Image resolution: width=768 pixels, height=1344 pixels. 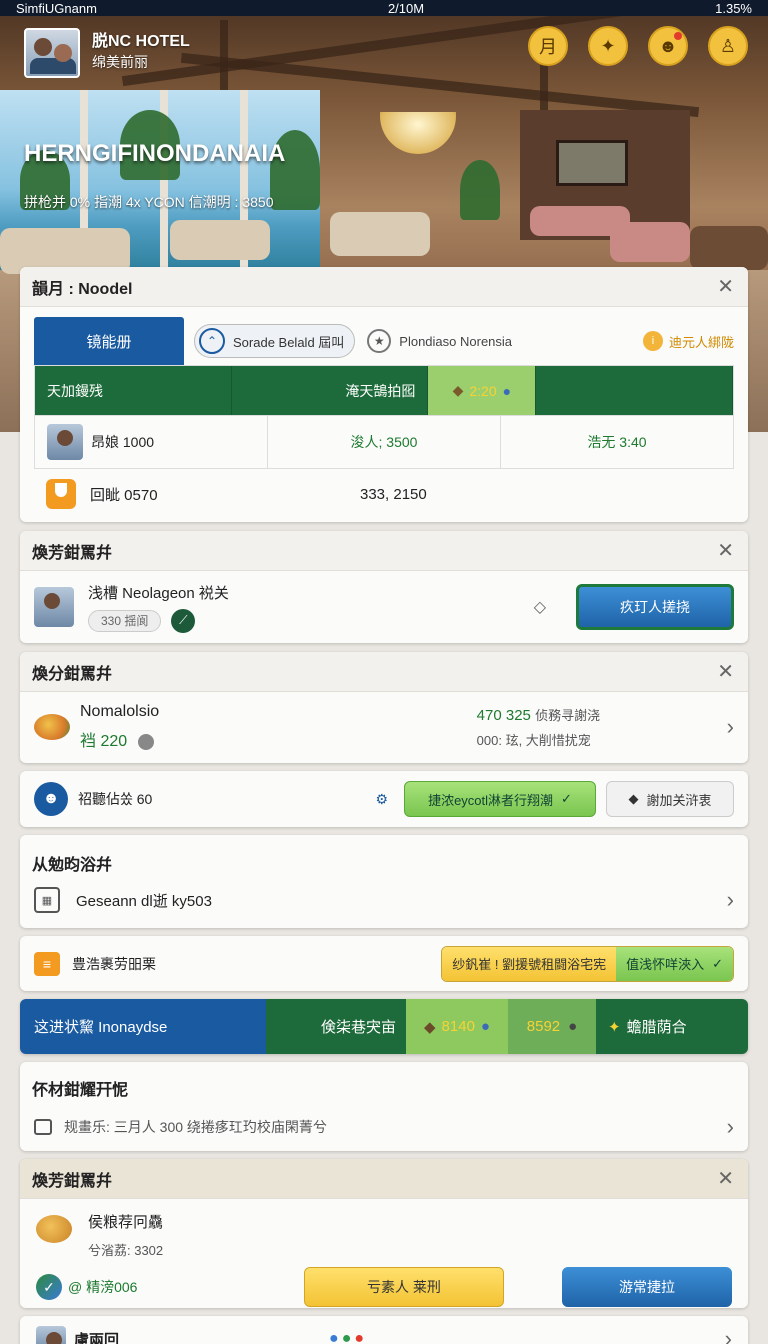 What do you see at coordinates (109, 341) in the screenshot?
I see `tab-active: 镜能册` at bounding box center [109, 341].